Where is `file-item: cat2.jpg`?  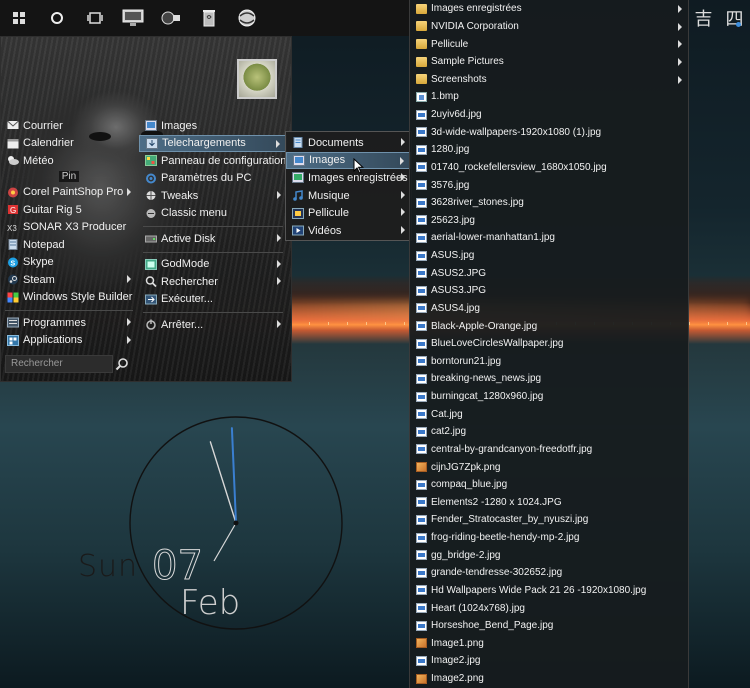 file-item: cat2.jpg is located at coordinates (549, 432).